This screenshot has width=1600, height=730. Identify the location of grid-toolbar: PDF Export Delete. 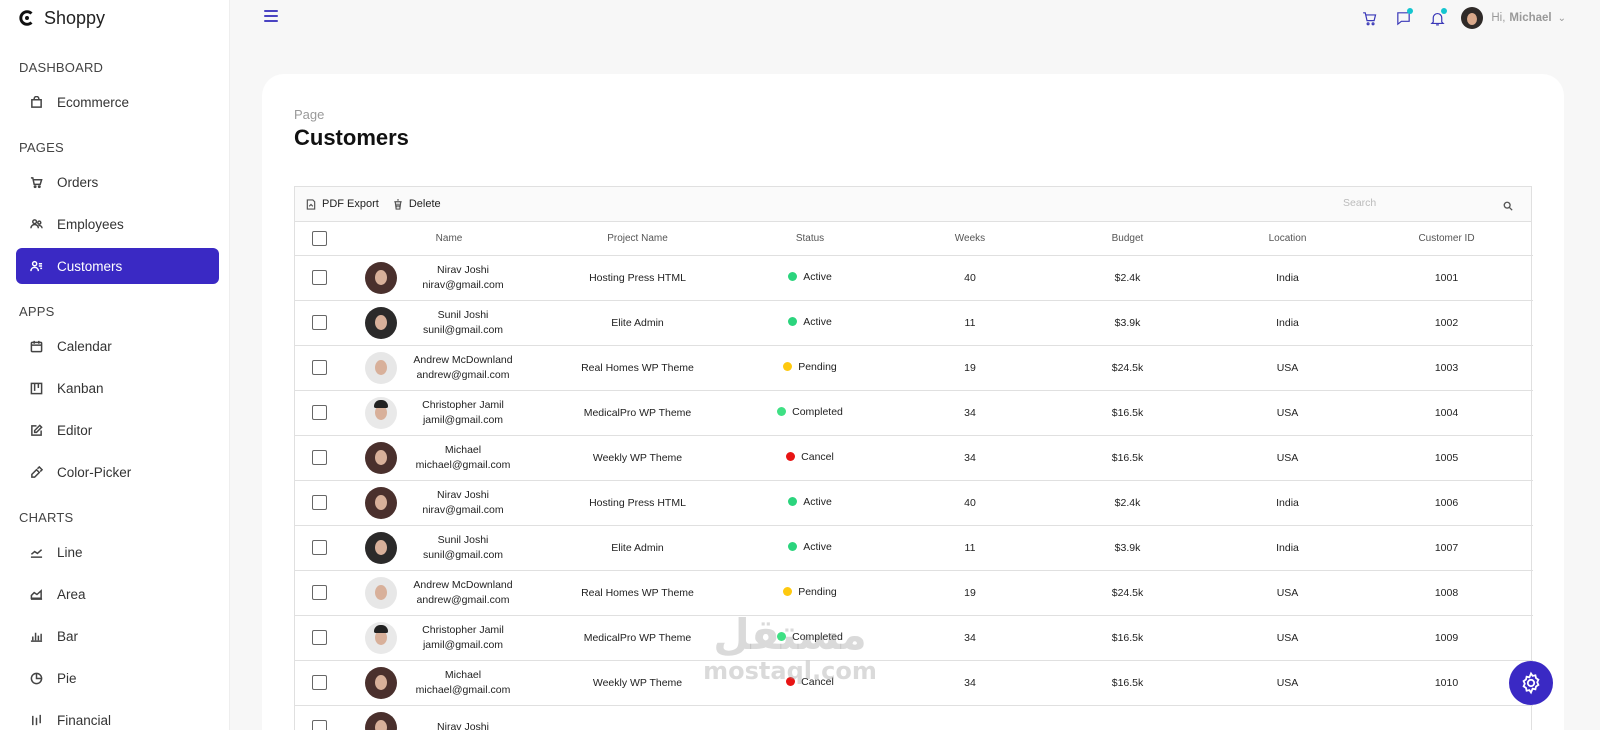
(913, 204).